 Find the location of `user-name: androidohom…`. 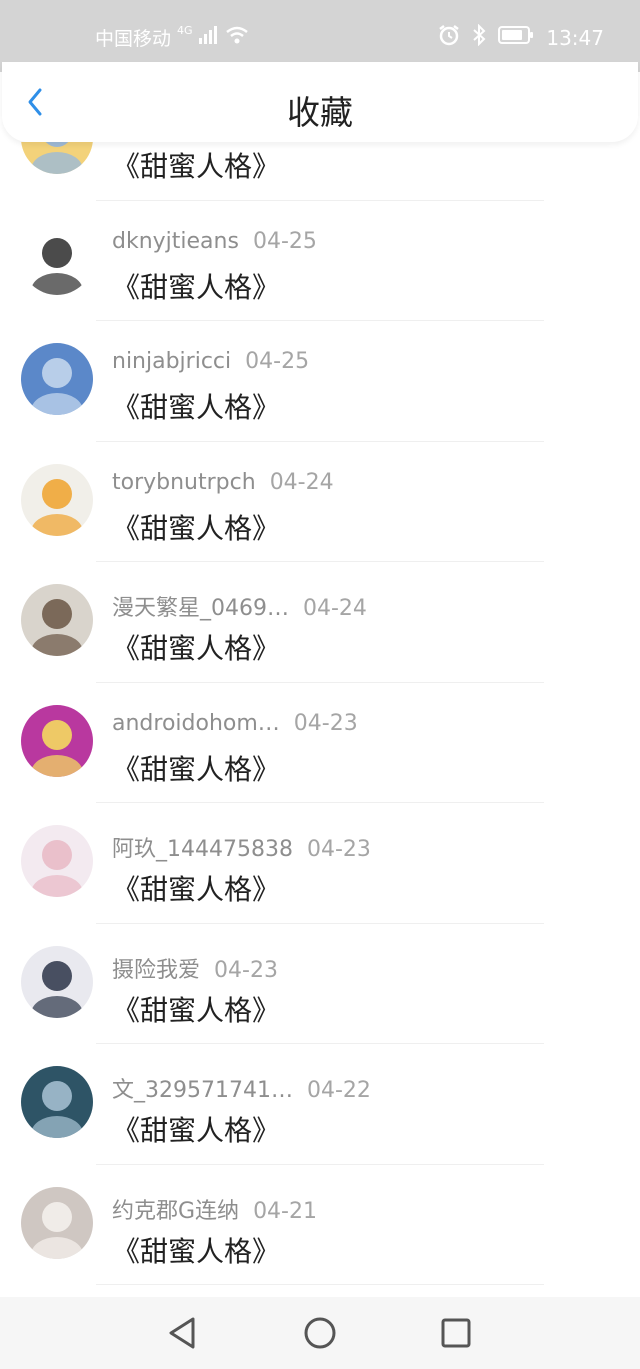

user-name: androidohom… is located at coordinates (196, 723).